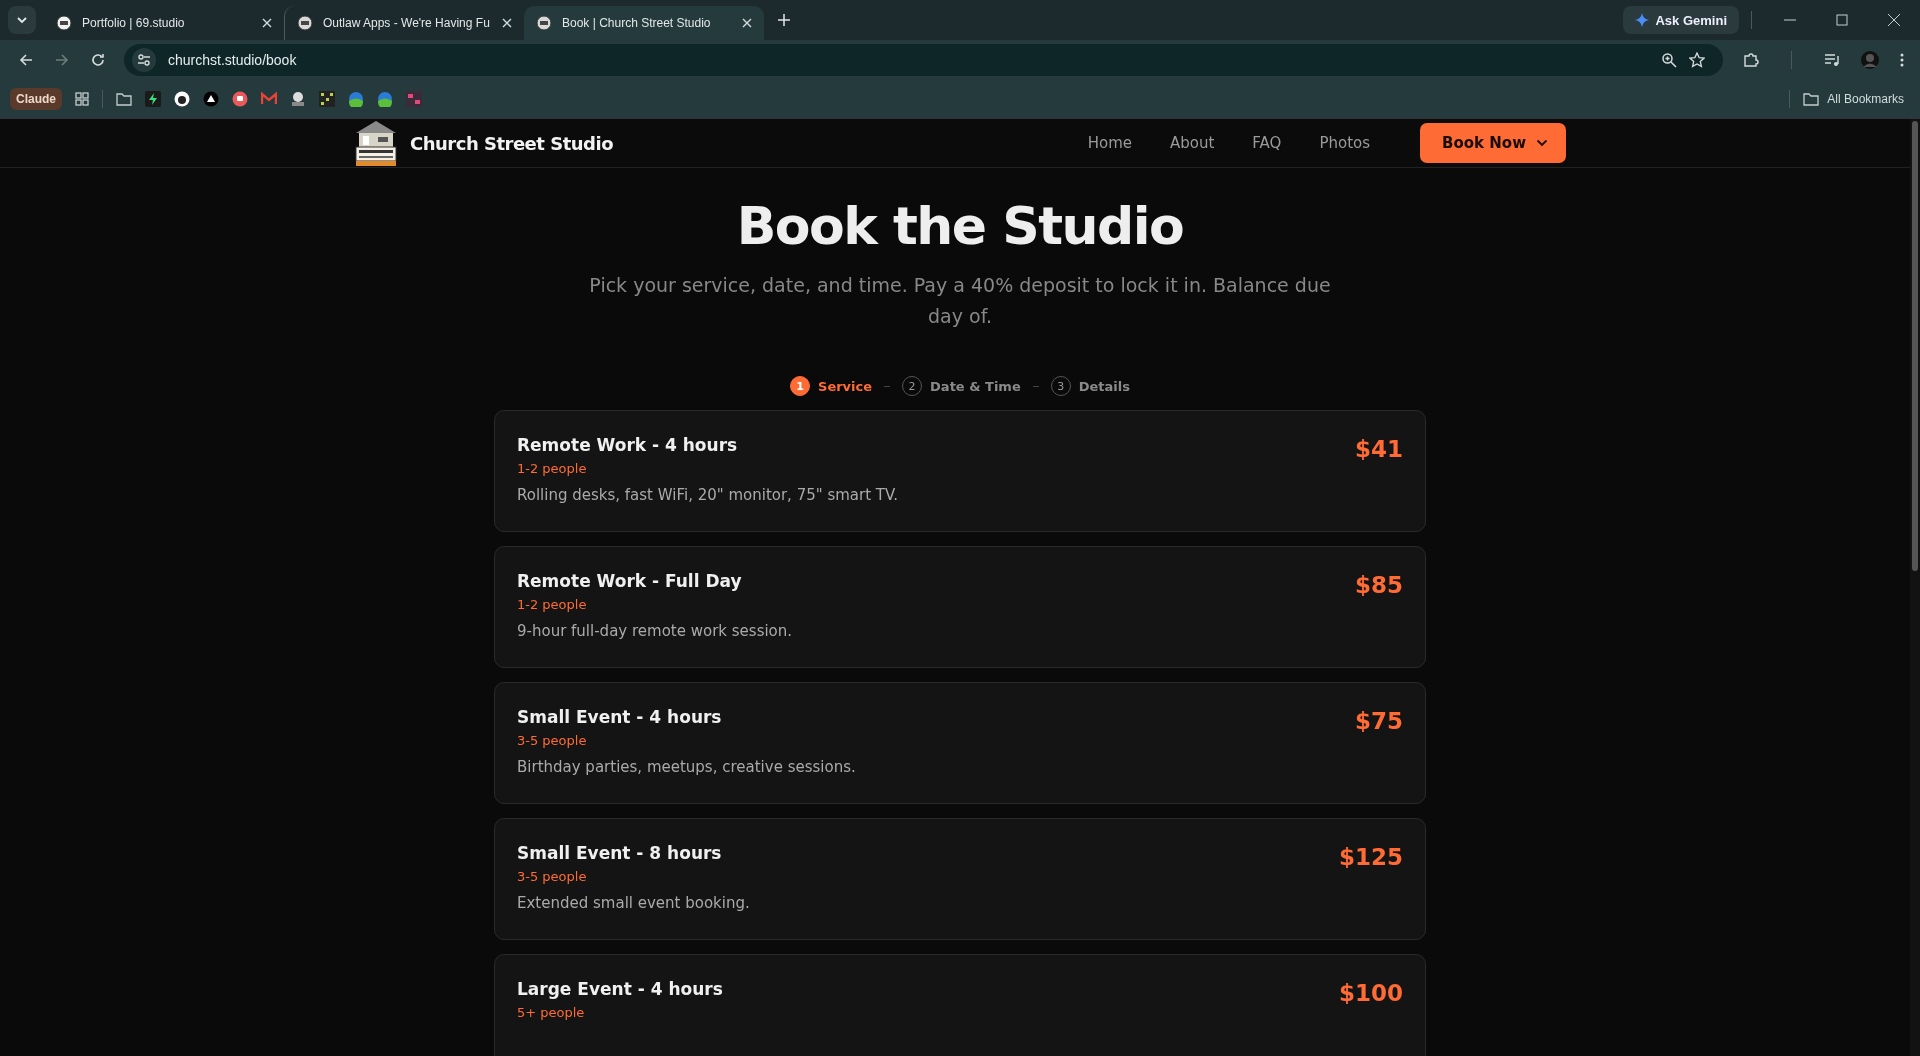 Image resolution: width=1920 pixels, height=1056 pixels. What do you see at coordinates (1669, 60) in the screenshot?
I see `zoom-icon` at bounding box center [1669, 60].